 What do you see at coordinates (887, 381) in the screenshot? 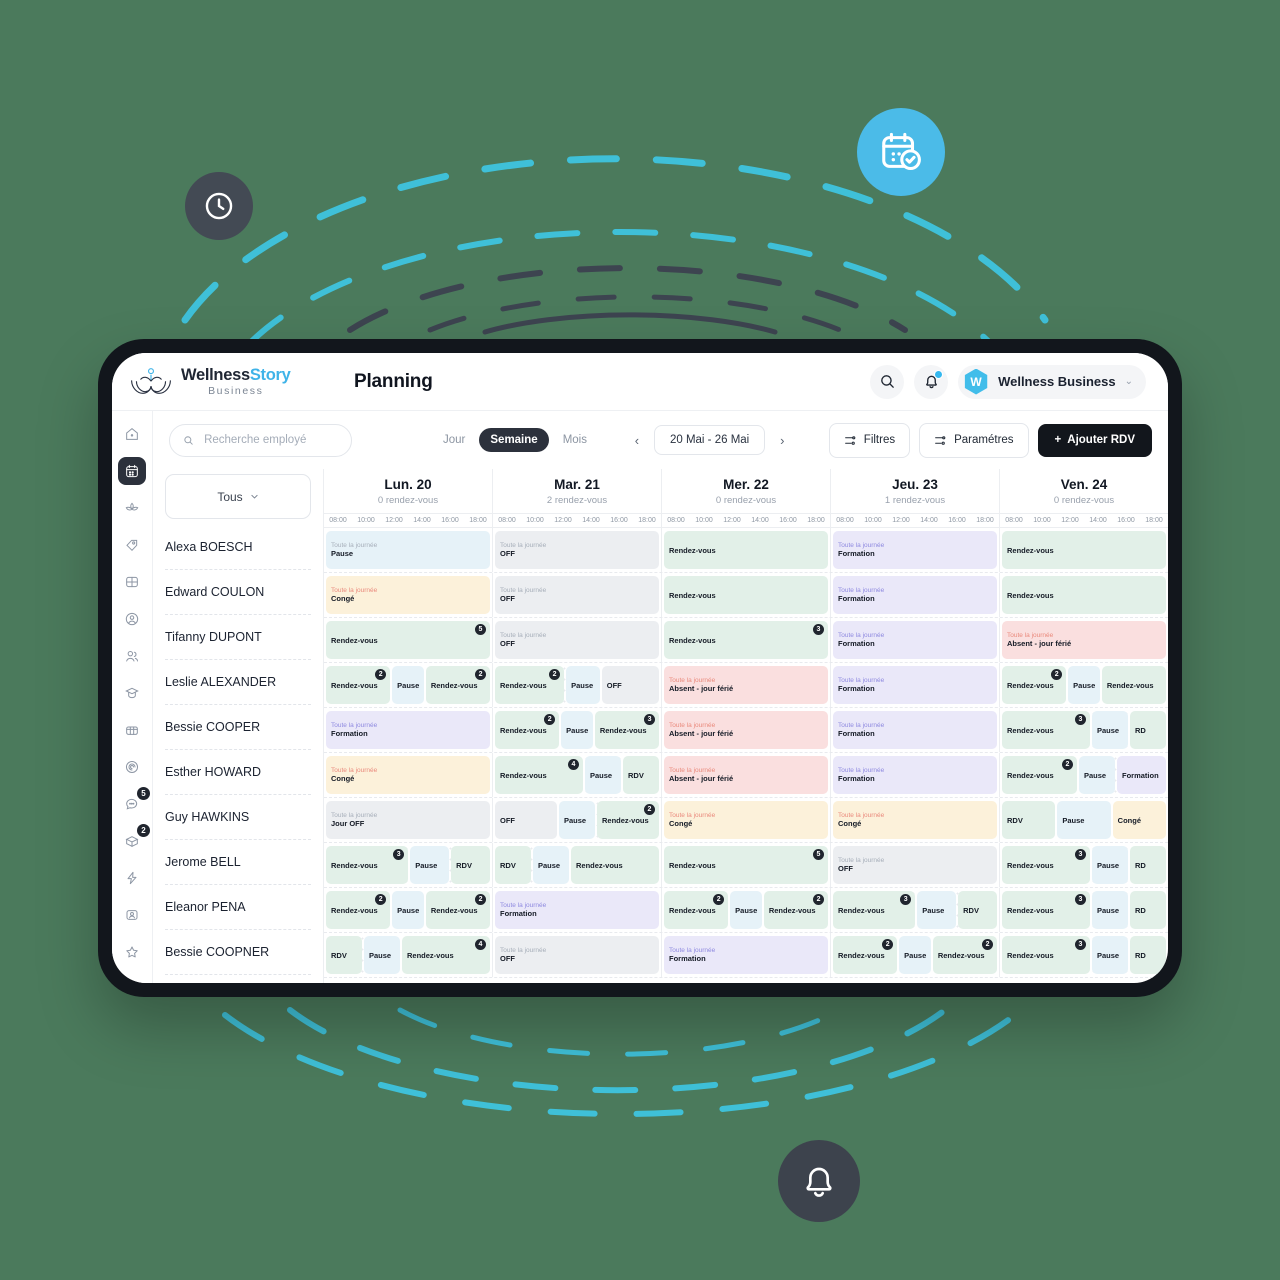
I see `search-button` at bounding box center [887, 381].